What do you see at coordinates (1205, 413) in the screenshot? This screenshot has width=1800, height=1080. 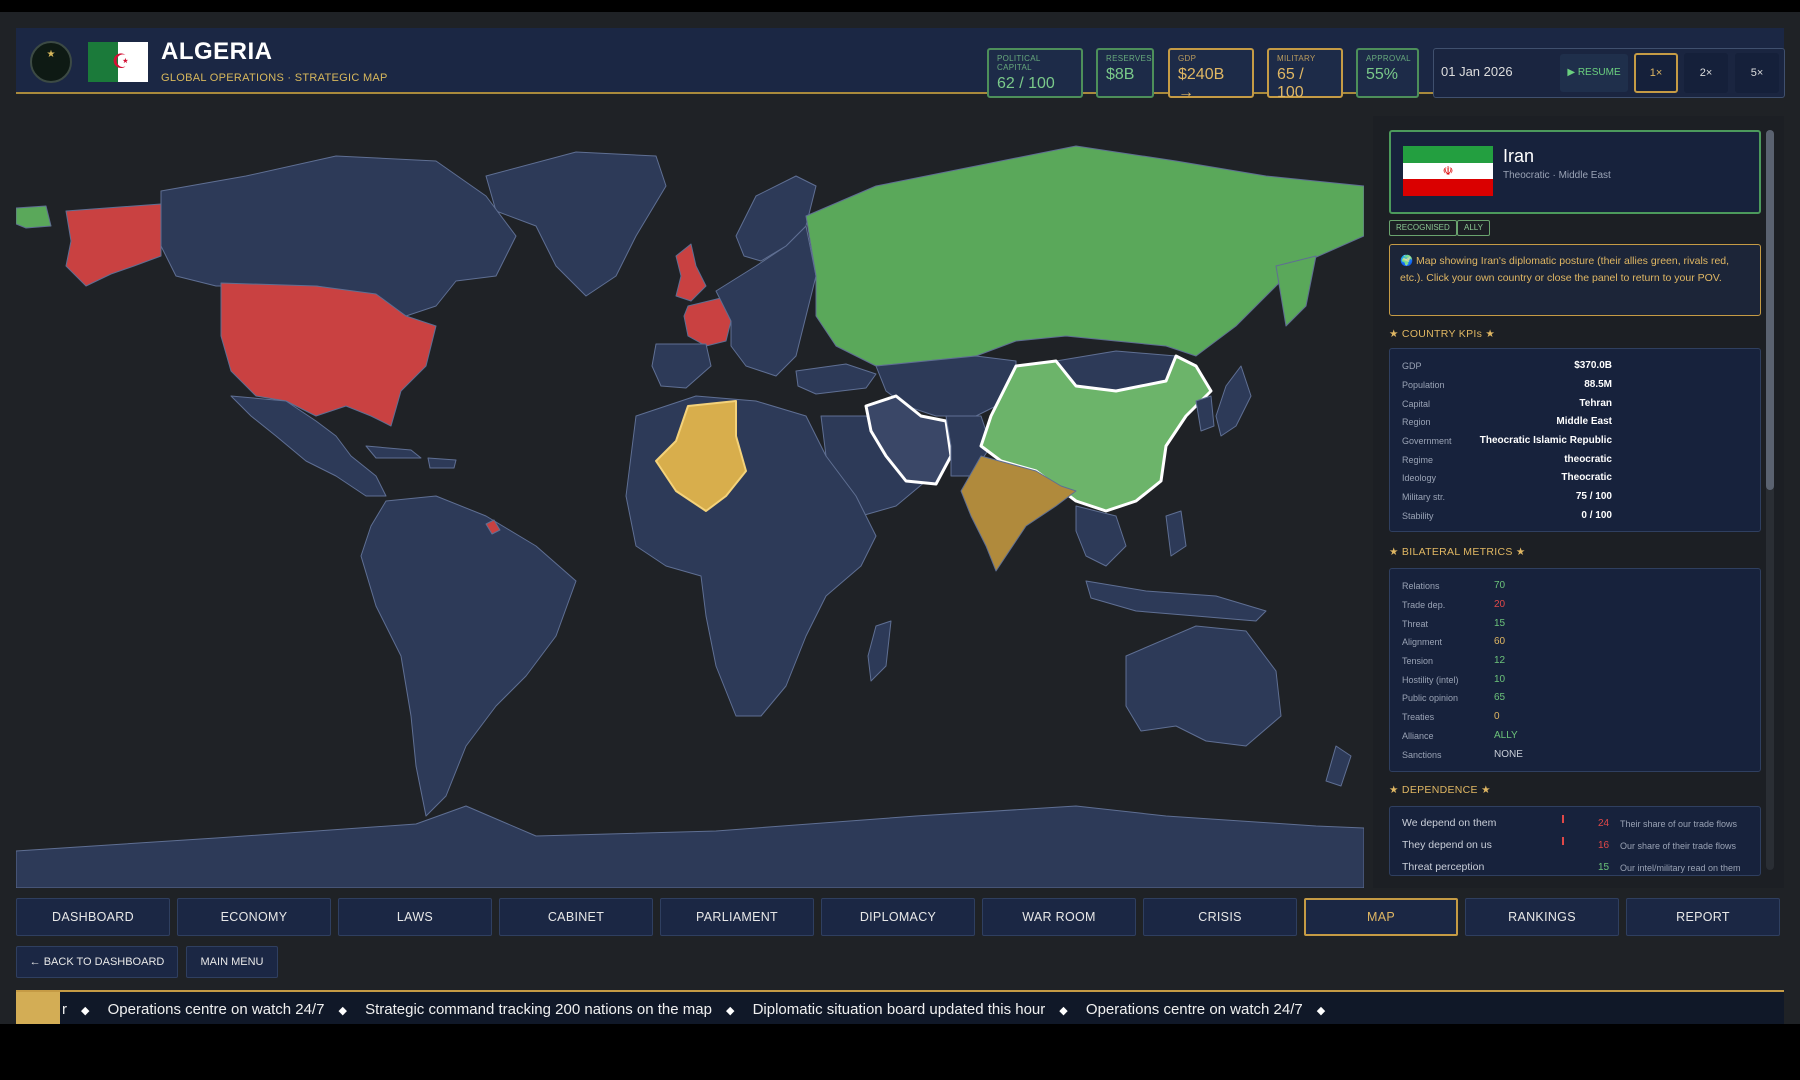 I see `country-korea` at bounding box center [1205, 413].